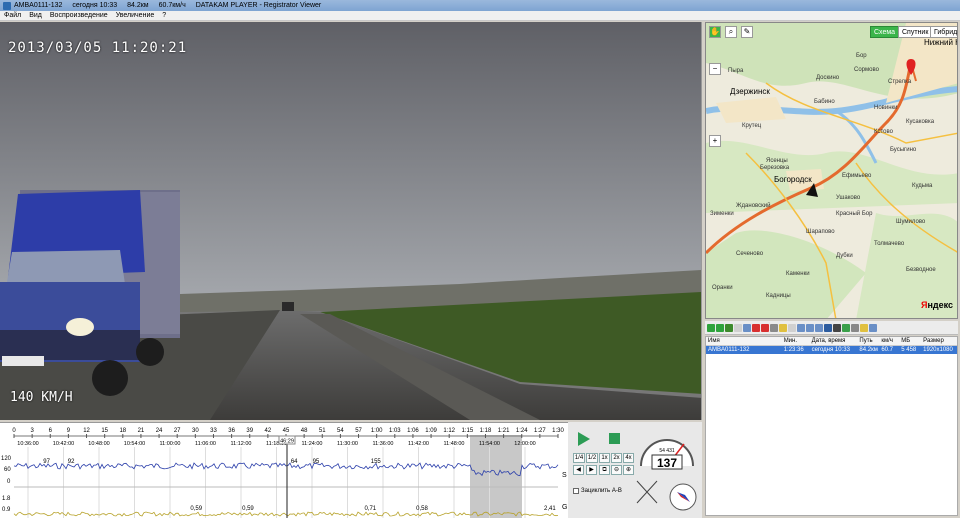  What do you see at coordinates (793, 350) in the screenshot?
I see `cell-min: 1:23:36` at bounding box center [793, 350].